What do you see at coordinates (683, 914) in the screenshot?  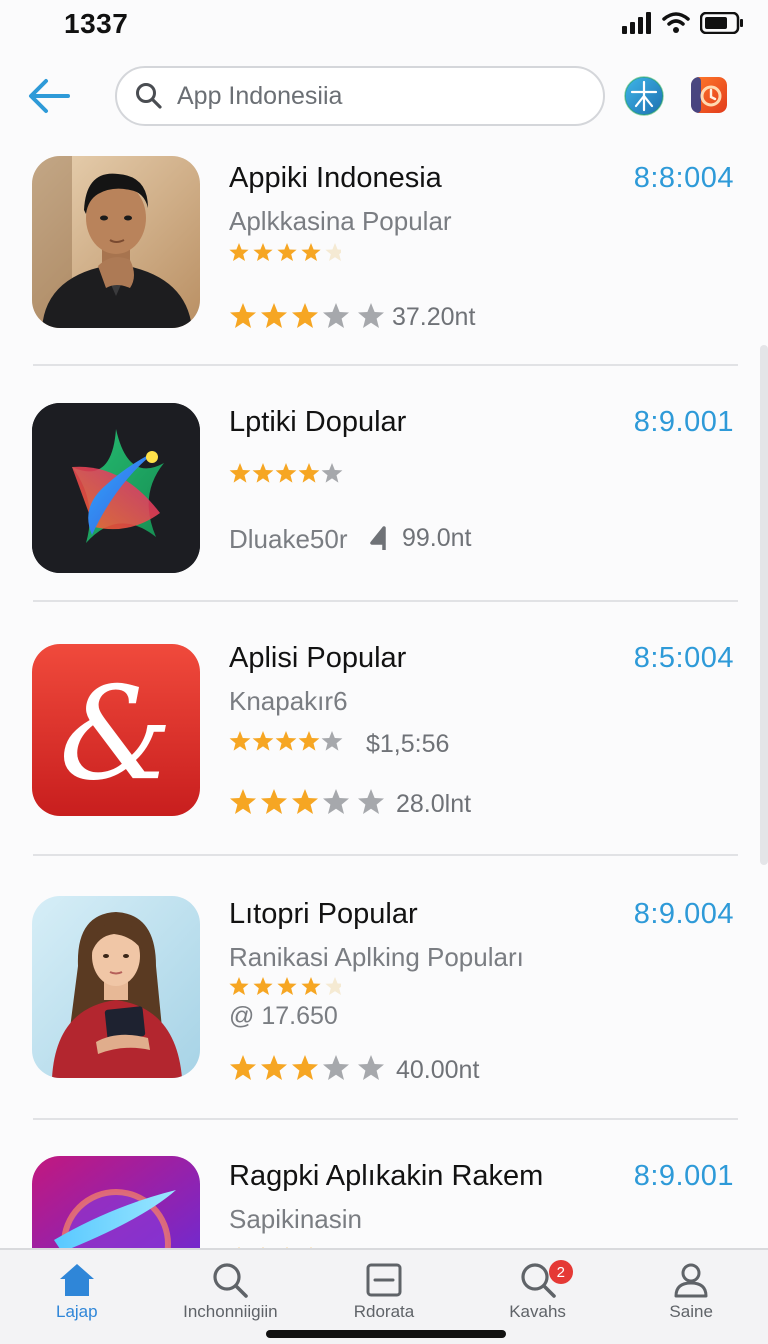 I see `app-version: 8:9.004` at bounding box center [683, 914].